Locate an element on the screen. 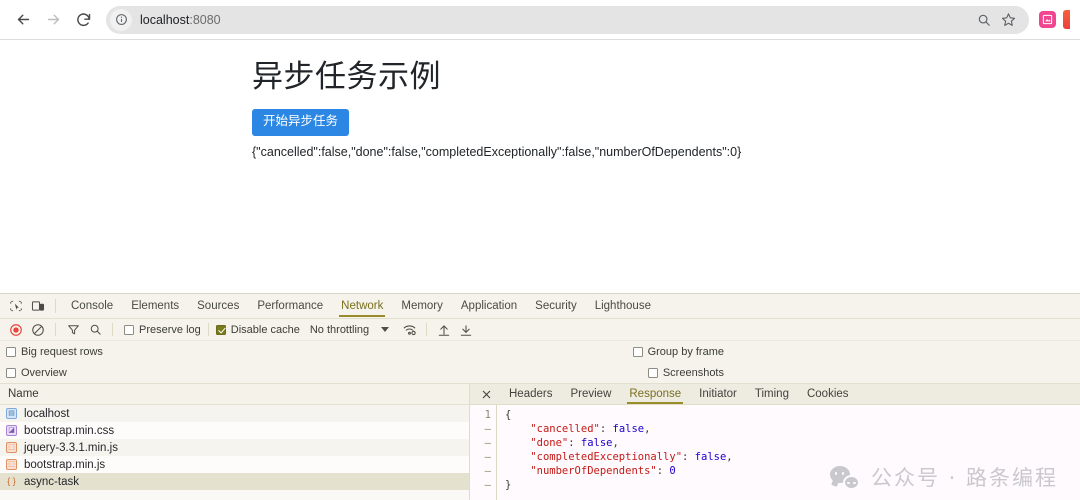 The image size is (1080, 500). detail-tab-initiator: Initiator is located at coordinates (718, 394).